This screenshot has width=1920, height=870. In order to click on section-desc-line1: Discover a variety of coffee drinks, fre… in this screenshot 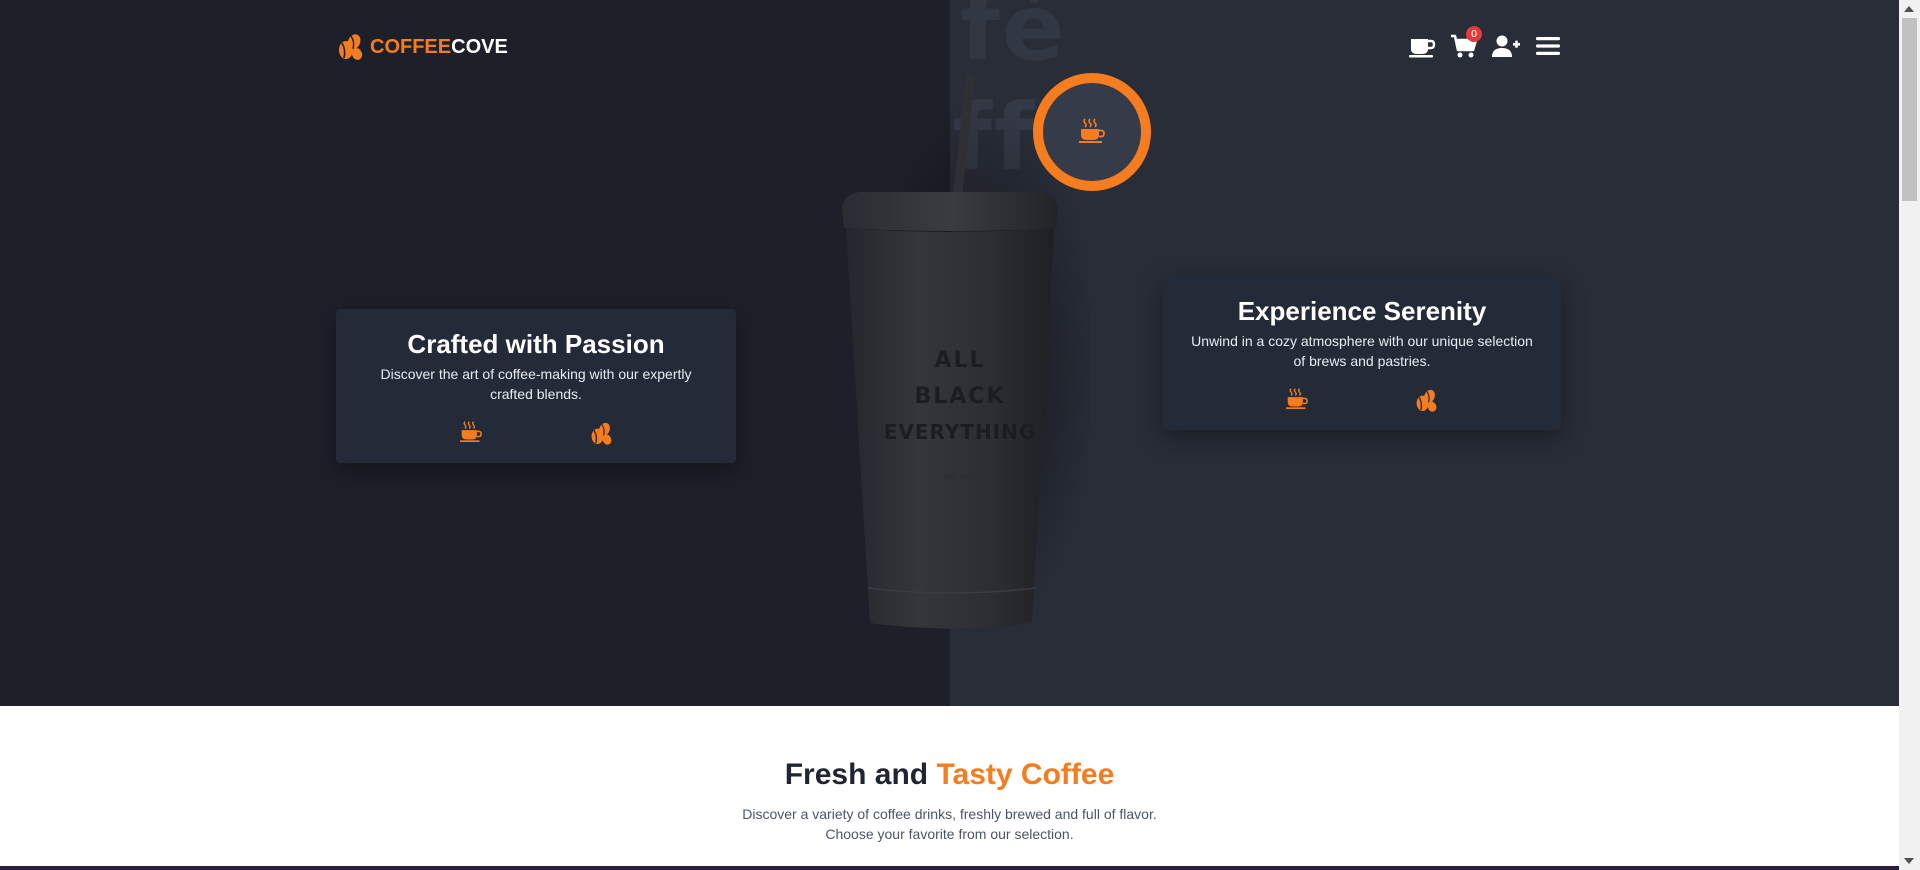, I will do `click(949, 814)`.